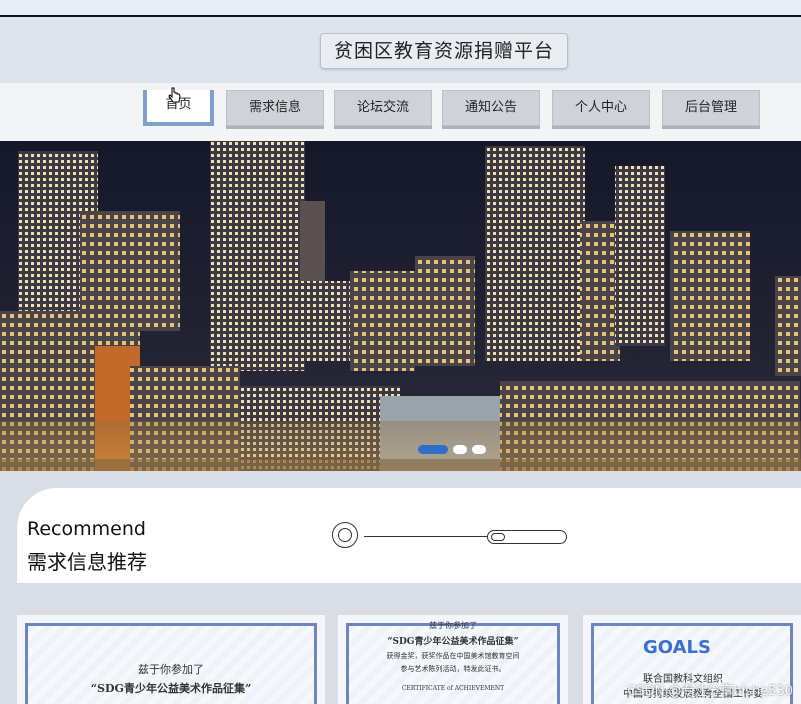 Image resolution: width=801 pixels, height=704 pixels. I want to click on card-2-line-3: 获得金奖，获奖作品在中国美术馆教育空间, so click(453, 656).